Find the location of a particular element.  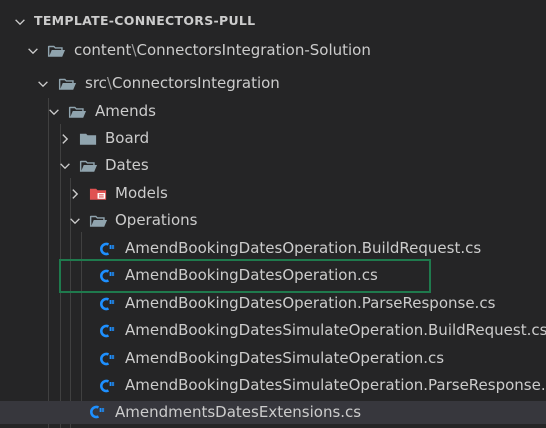

tree-item-file: AmendBookingDatesSimulateOperation.cs is located at coordinates (273, 359).